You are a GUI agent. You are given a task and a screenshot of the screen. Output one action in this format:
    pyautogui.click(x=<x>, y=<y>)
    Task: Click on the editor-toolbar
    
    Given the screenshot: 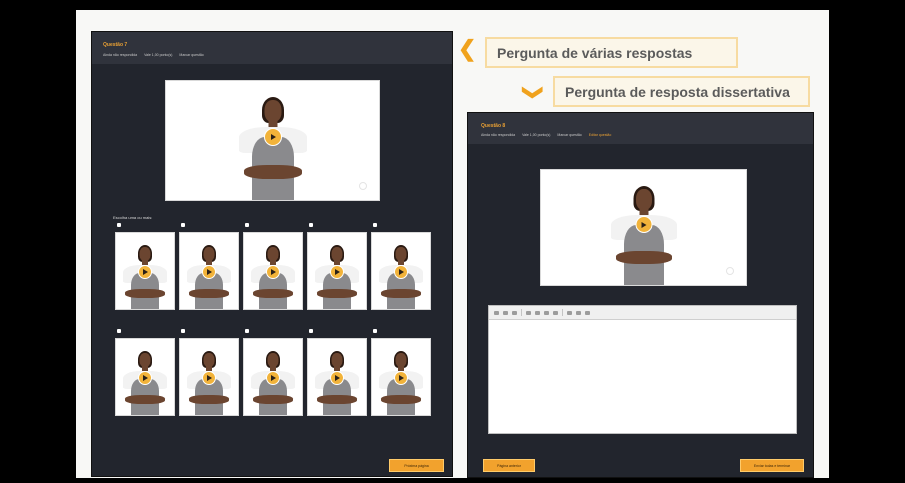 What is the action you would take?
    pyautogui.click(x=642, y=313)
    